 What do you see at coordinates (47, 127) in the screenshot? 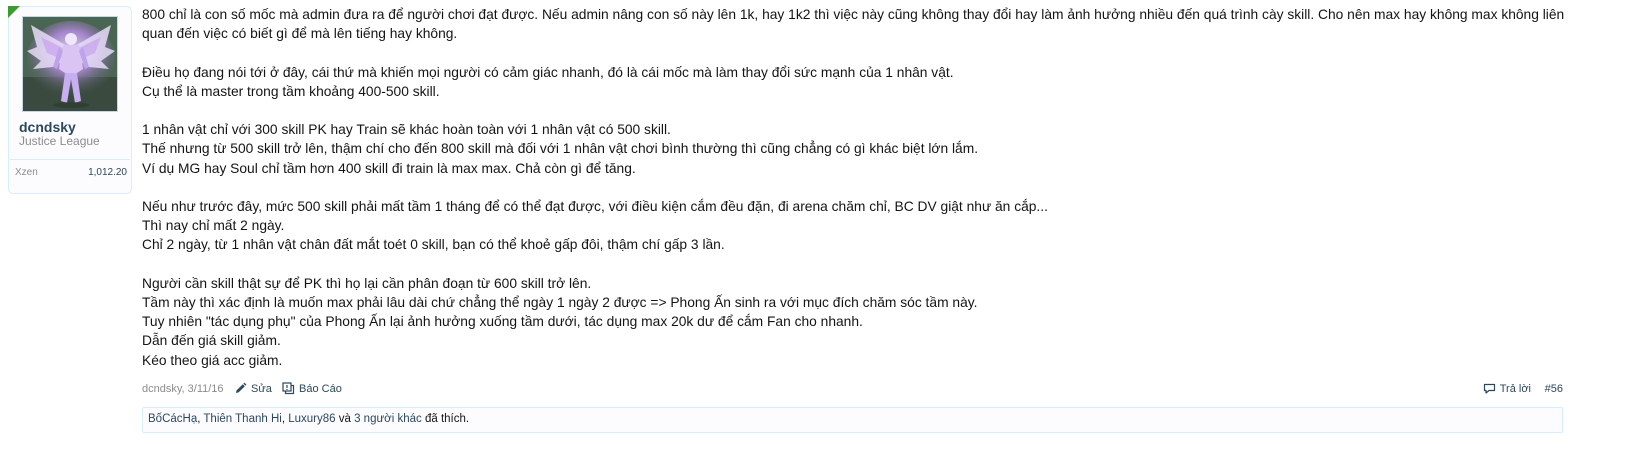
I see `username-link: dcndsky` at bounding box center [47, 127].